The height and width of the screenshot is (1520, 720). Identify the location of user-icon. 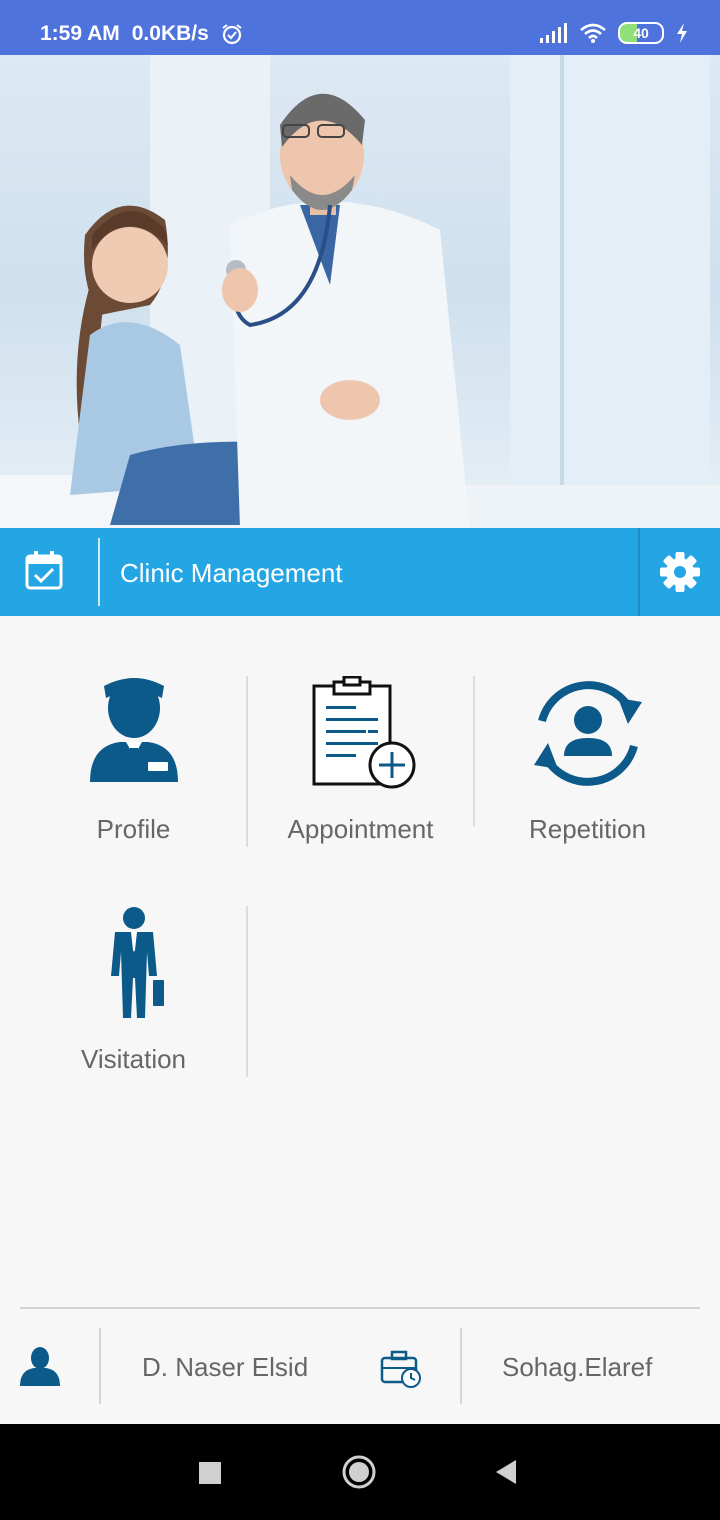
(40, 1366).